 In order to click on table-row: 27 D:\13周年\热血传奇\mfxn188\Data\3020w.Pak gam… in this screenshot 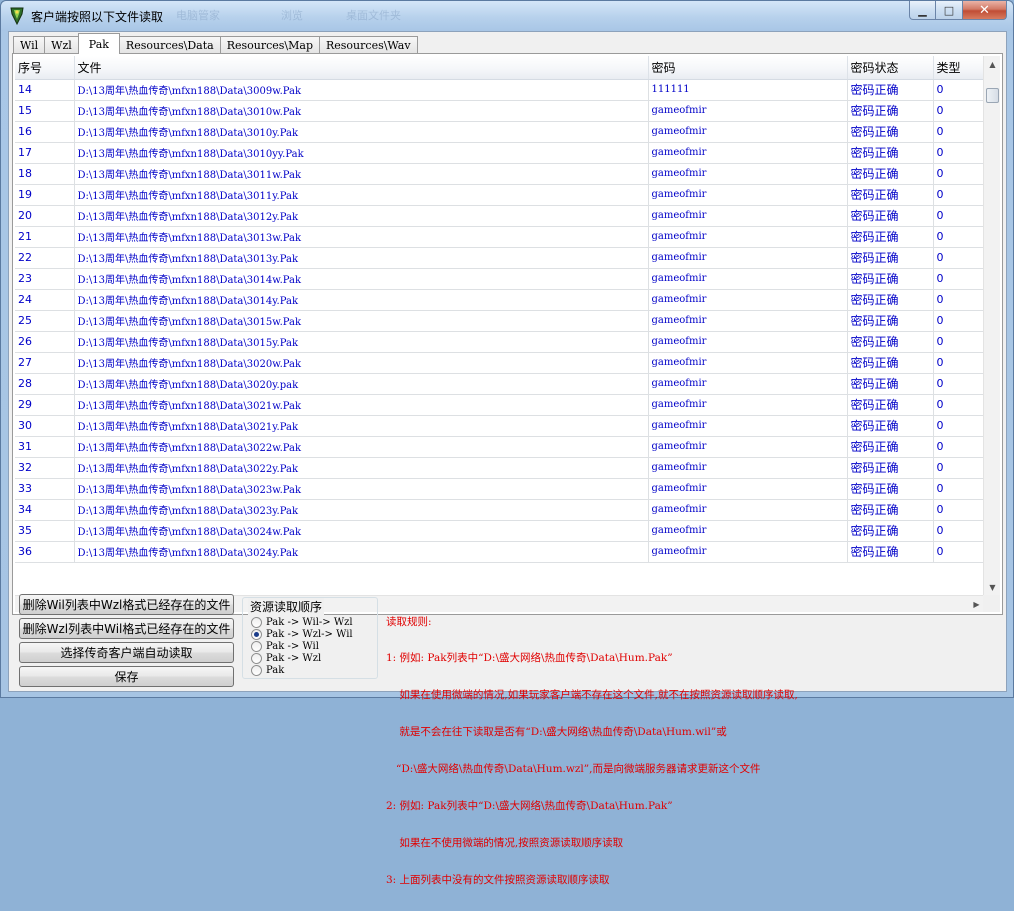, I will do `click(500, 363)`.